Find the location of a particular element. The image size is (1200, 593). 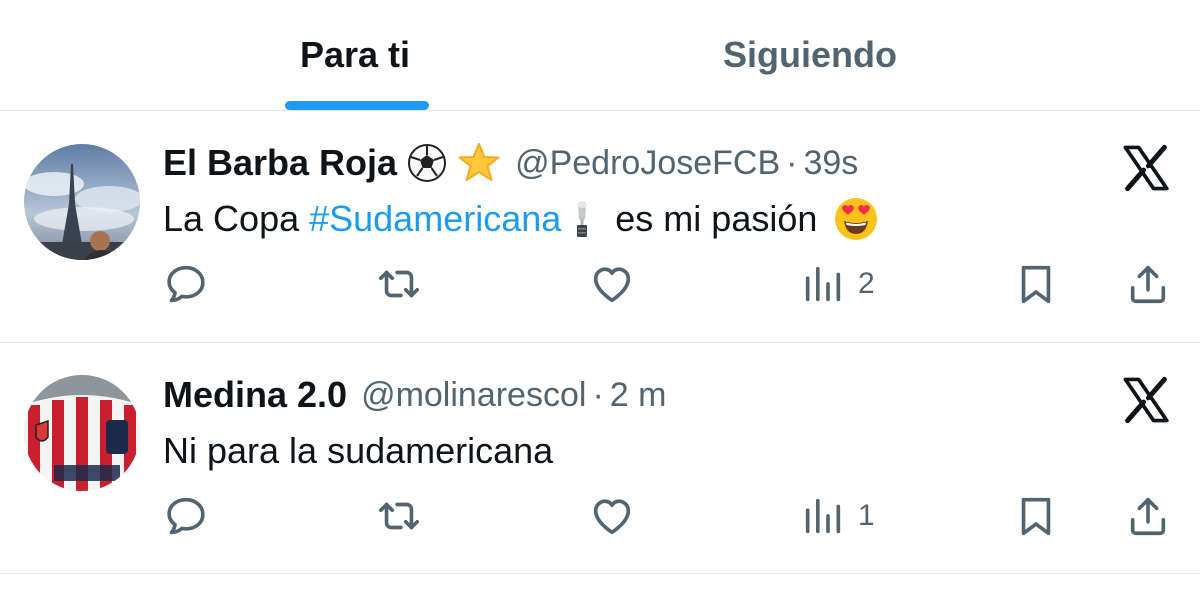

tweet-actions: 1 is located at coordinates (600, 516).